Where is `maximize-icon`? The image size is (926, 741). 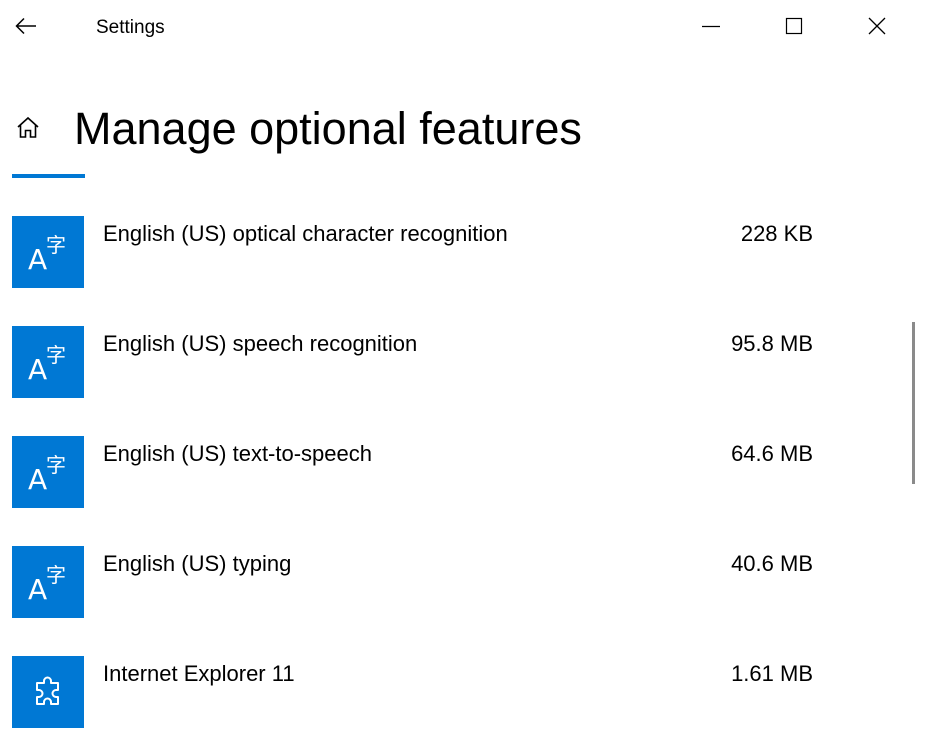
maximize-icon is located at coordinates (794, 28).